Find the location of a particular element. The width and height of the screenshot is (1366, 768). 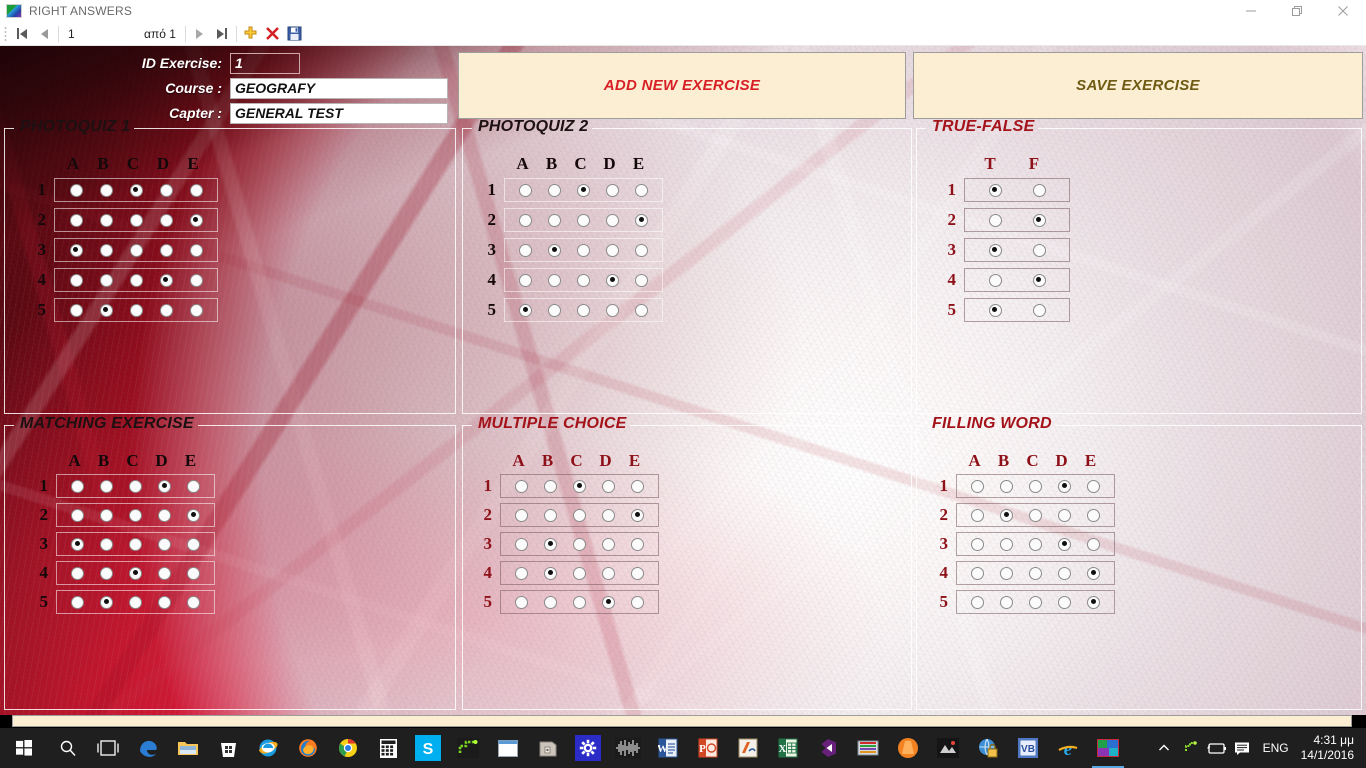

save-exercise-button: SAVE EXERCISE is located at coordinates (1138, 85).